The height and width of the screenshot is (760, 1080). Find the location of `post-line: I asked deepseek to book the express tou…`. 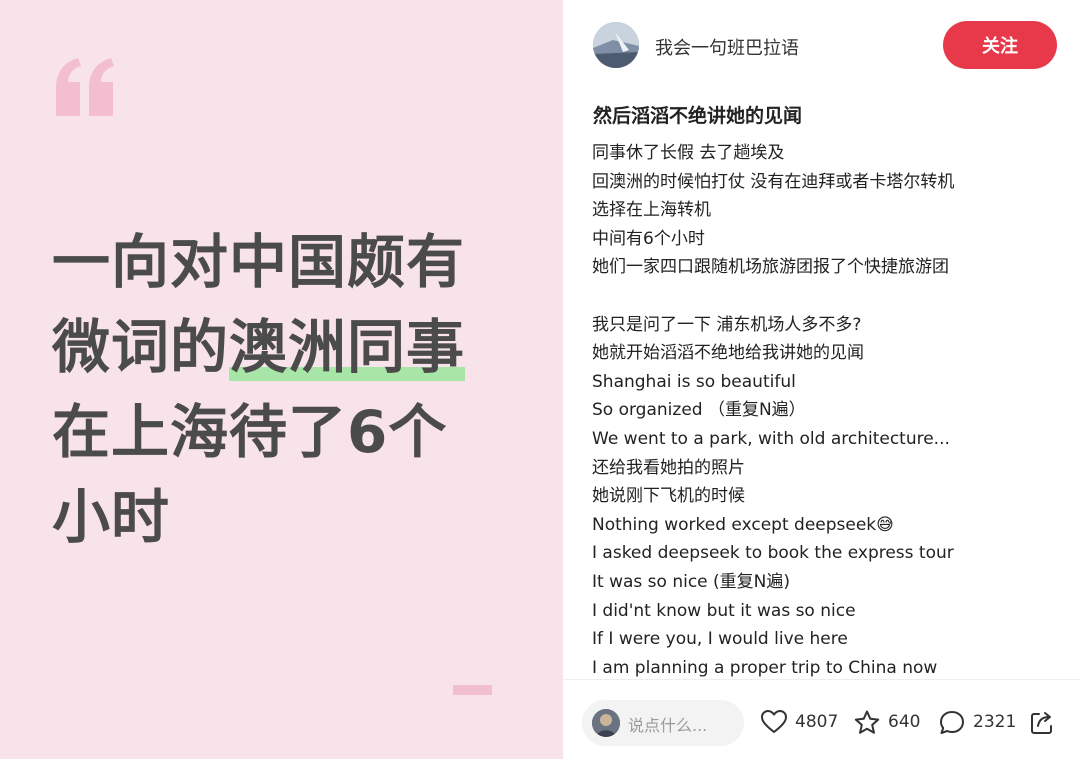

post-line: I asked deepseek to book the express tou… is located at coordinates (773, 553).